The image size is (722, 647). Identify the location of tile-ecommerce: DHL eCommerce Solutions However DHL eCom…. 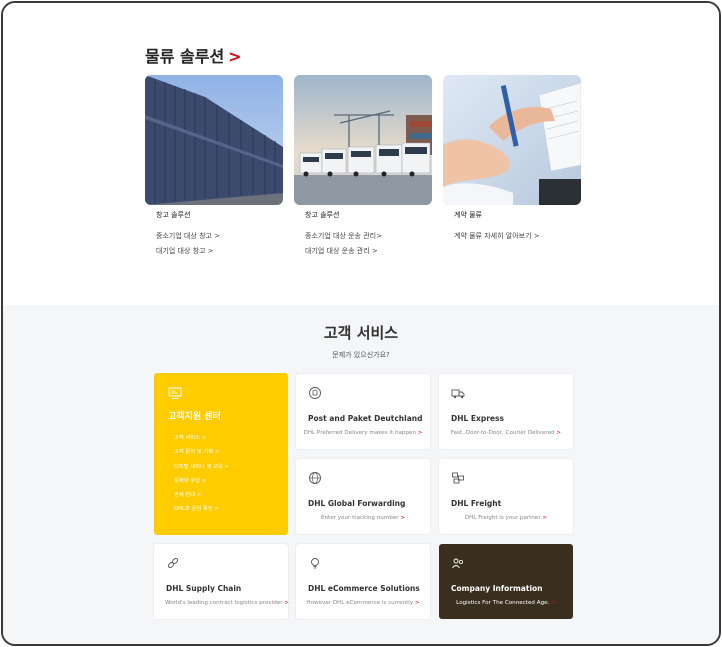
(363, 581).